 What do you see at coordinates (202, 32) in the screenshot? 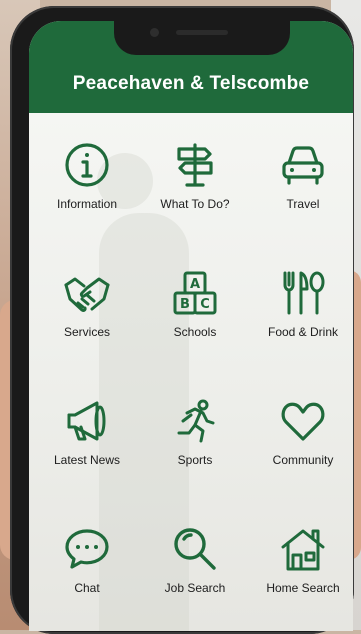
I see `speaker-grille` at bounding box center [202, 32].